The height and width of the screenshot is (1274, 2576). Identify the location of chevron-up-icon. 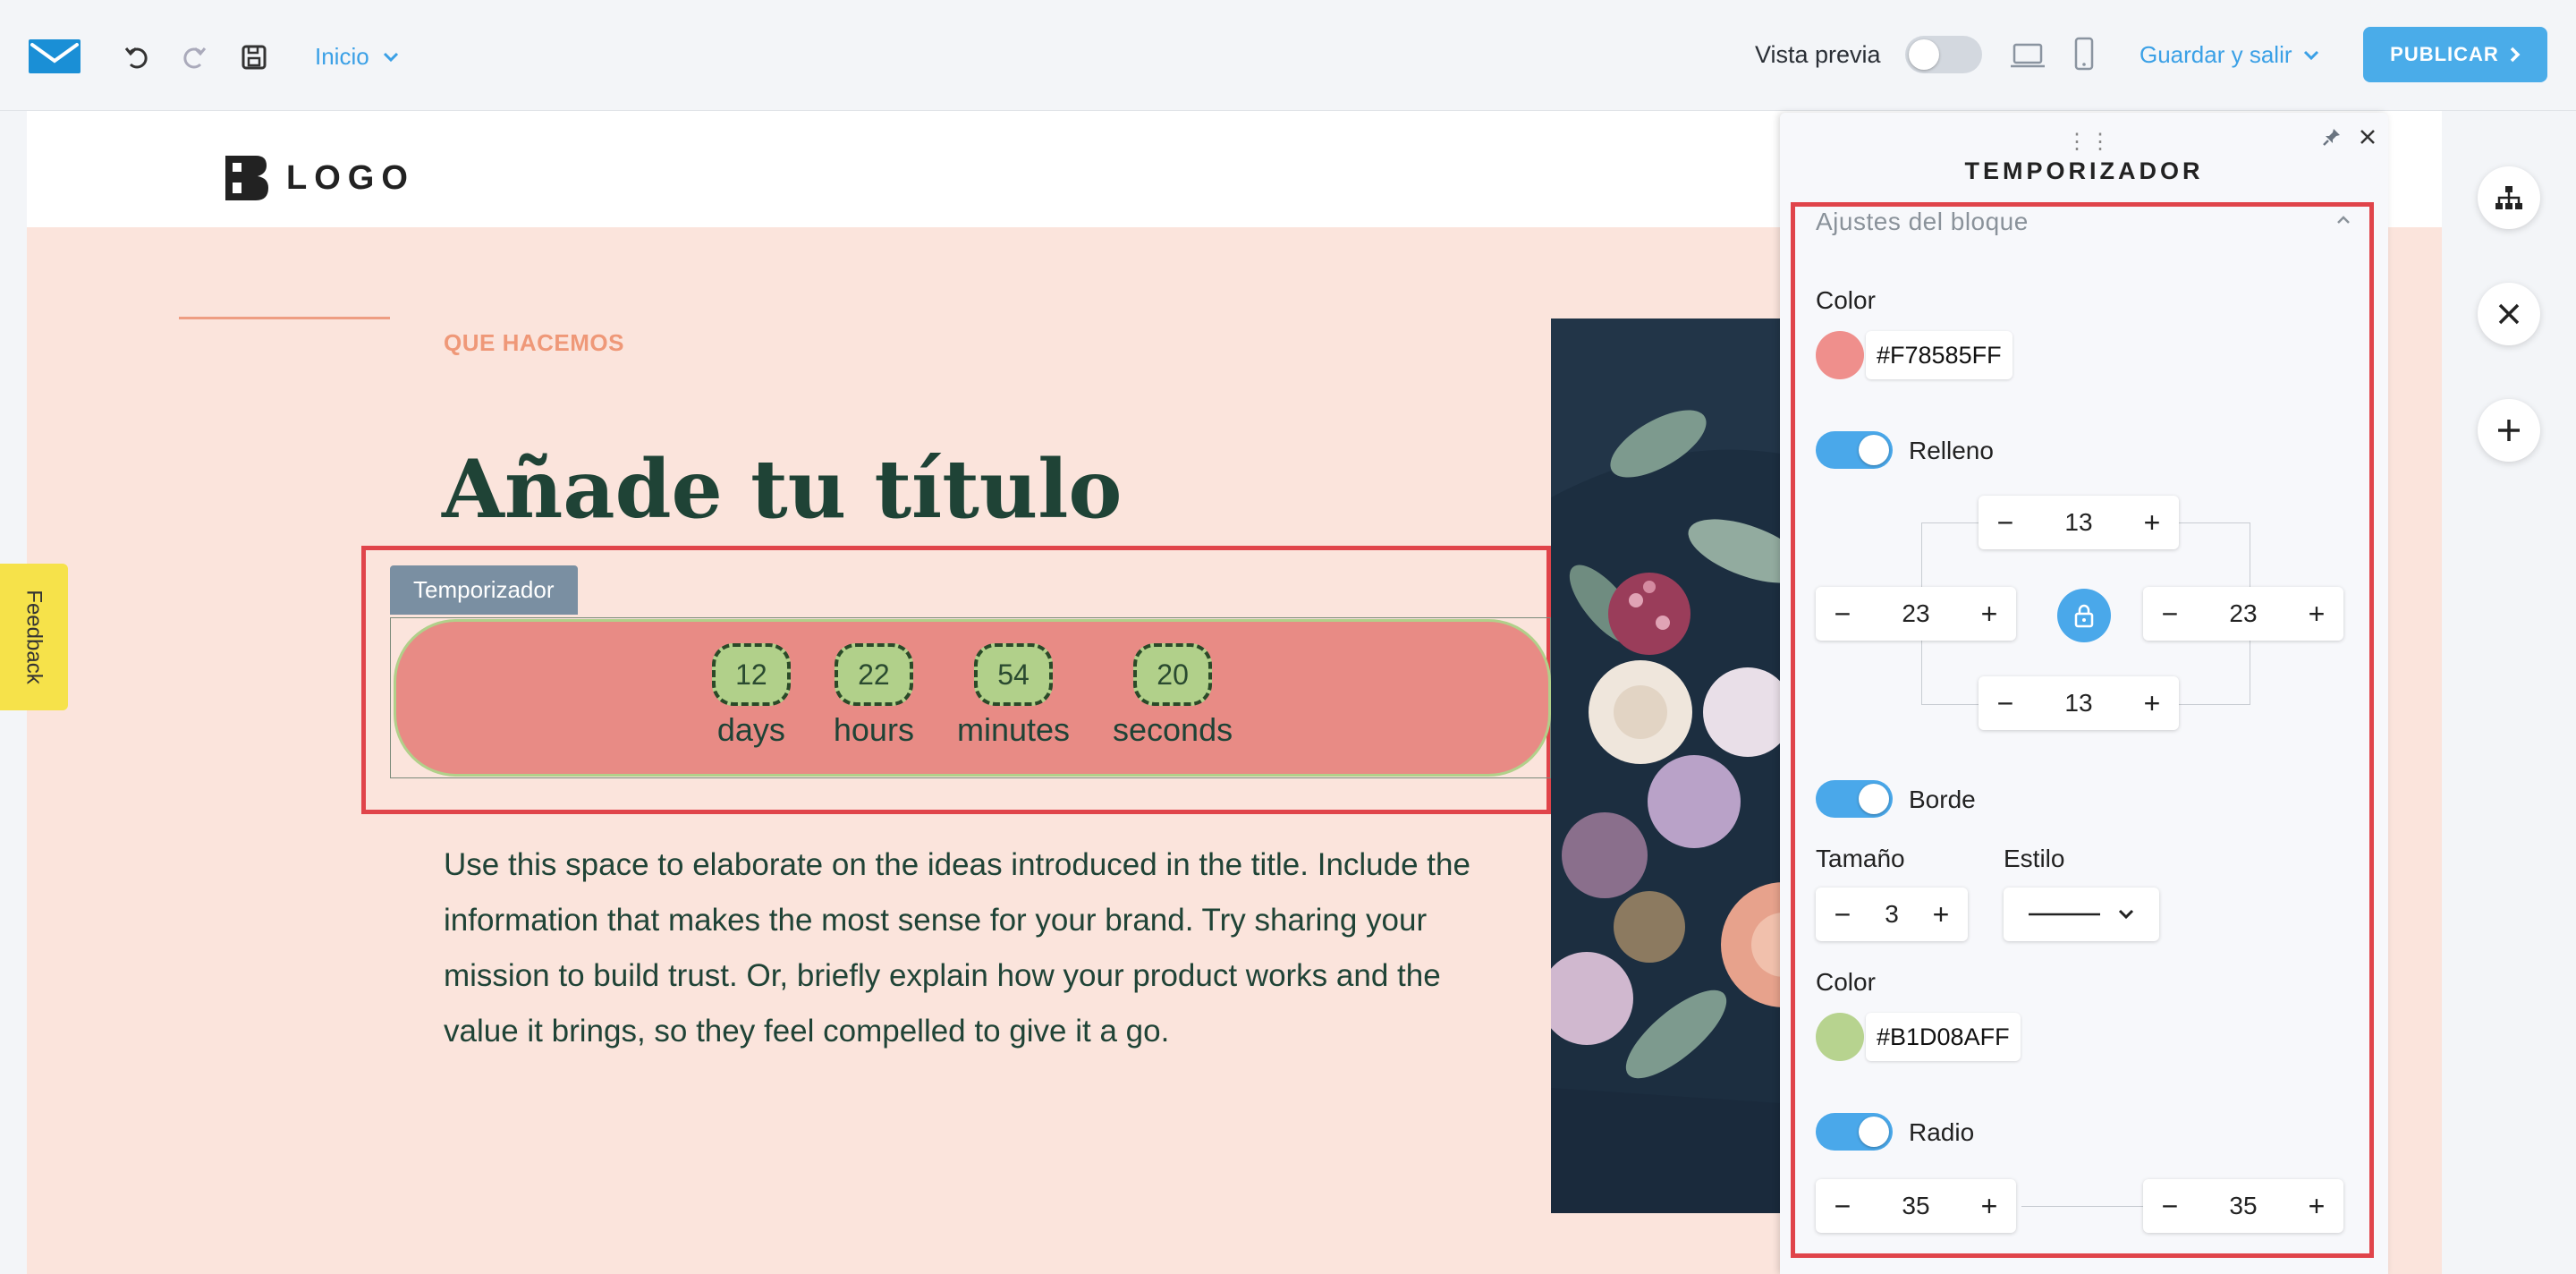
(2343, 220).